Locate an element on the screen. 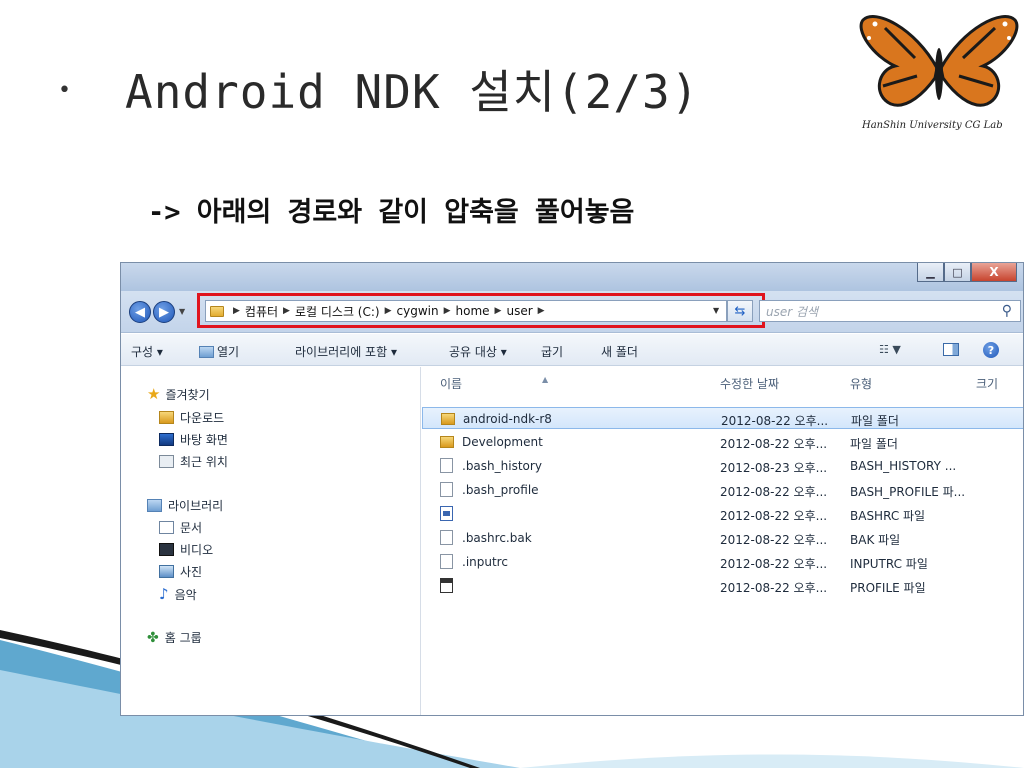 The image size is (1024, 768). nav-homegroup-label: 홈 그룹 is located at coordinates (183, 638).